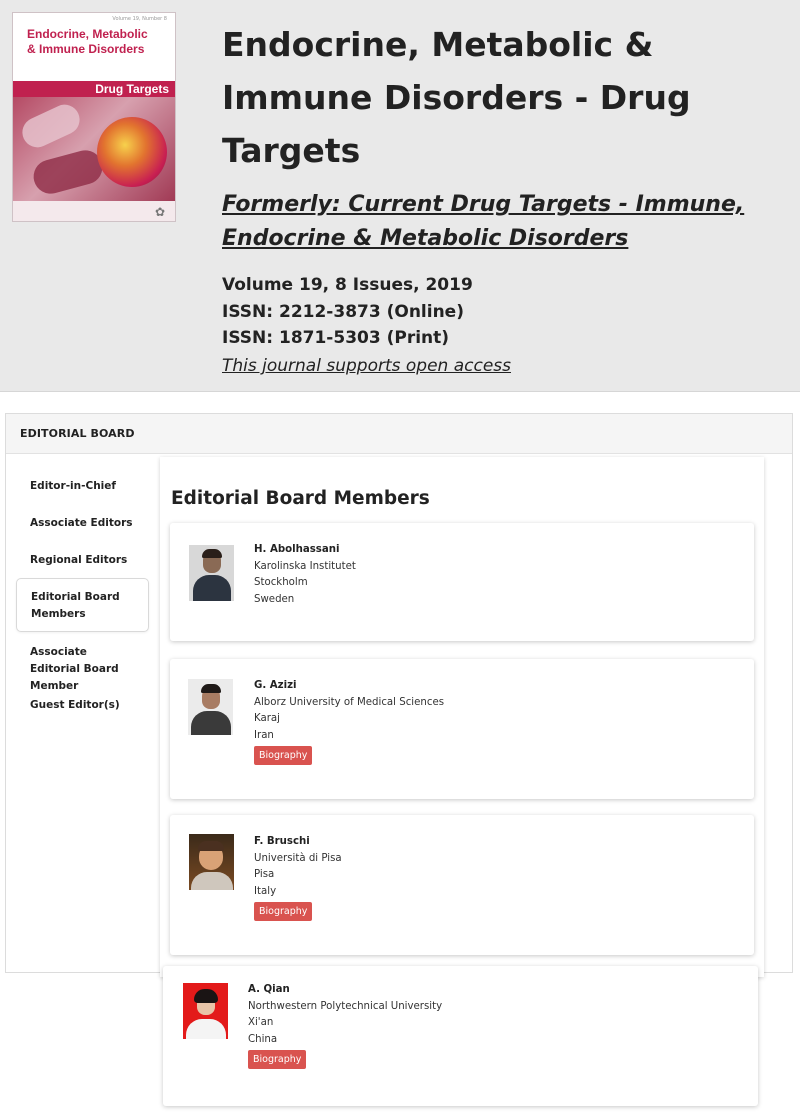 The width and height of the screenshot is (800, 1117). I want to click on member-name: A. Qian, so click(269, 989).